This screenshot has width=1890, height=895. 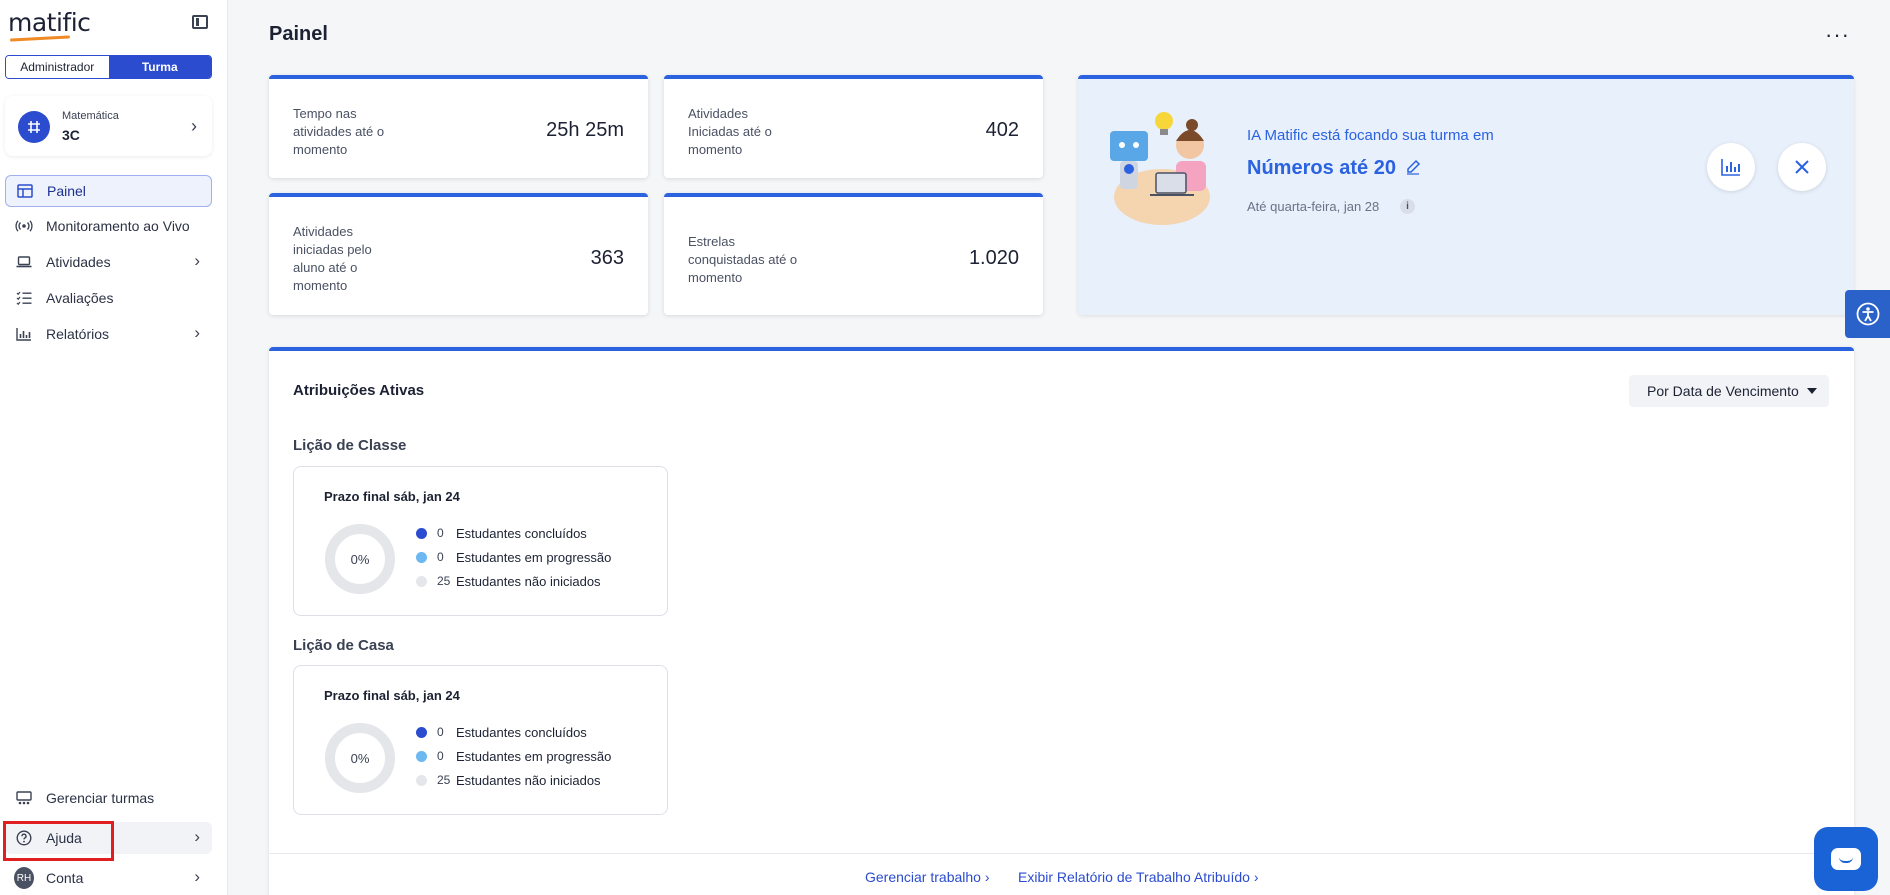 I want to click on nav-label: Conta, so click(x=65, y=878).